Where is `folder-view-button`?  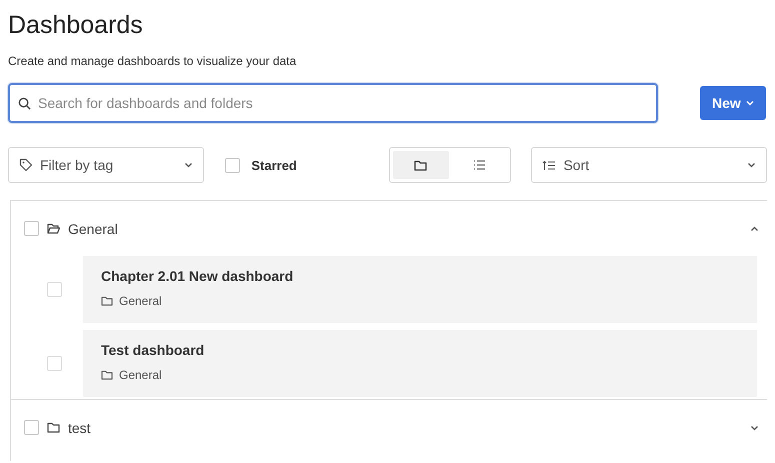
folder-view-button is located at coordinates (420, 165).